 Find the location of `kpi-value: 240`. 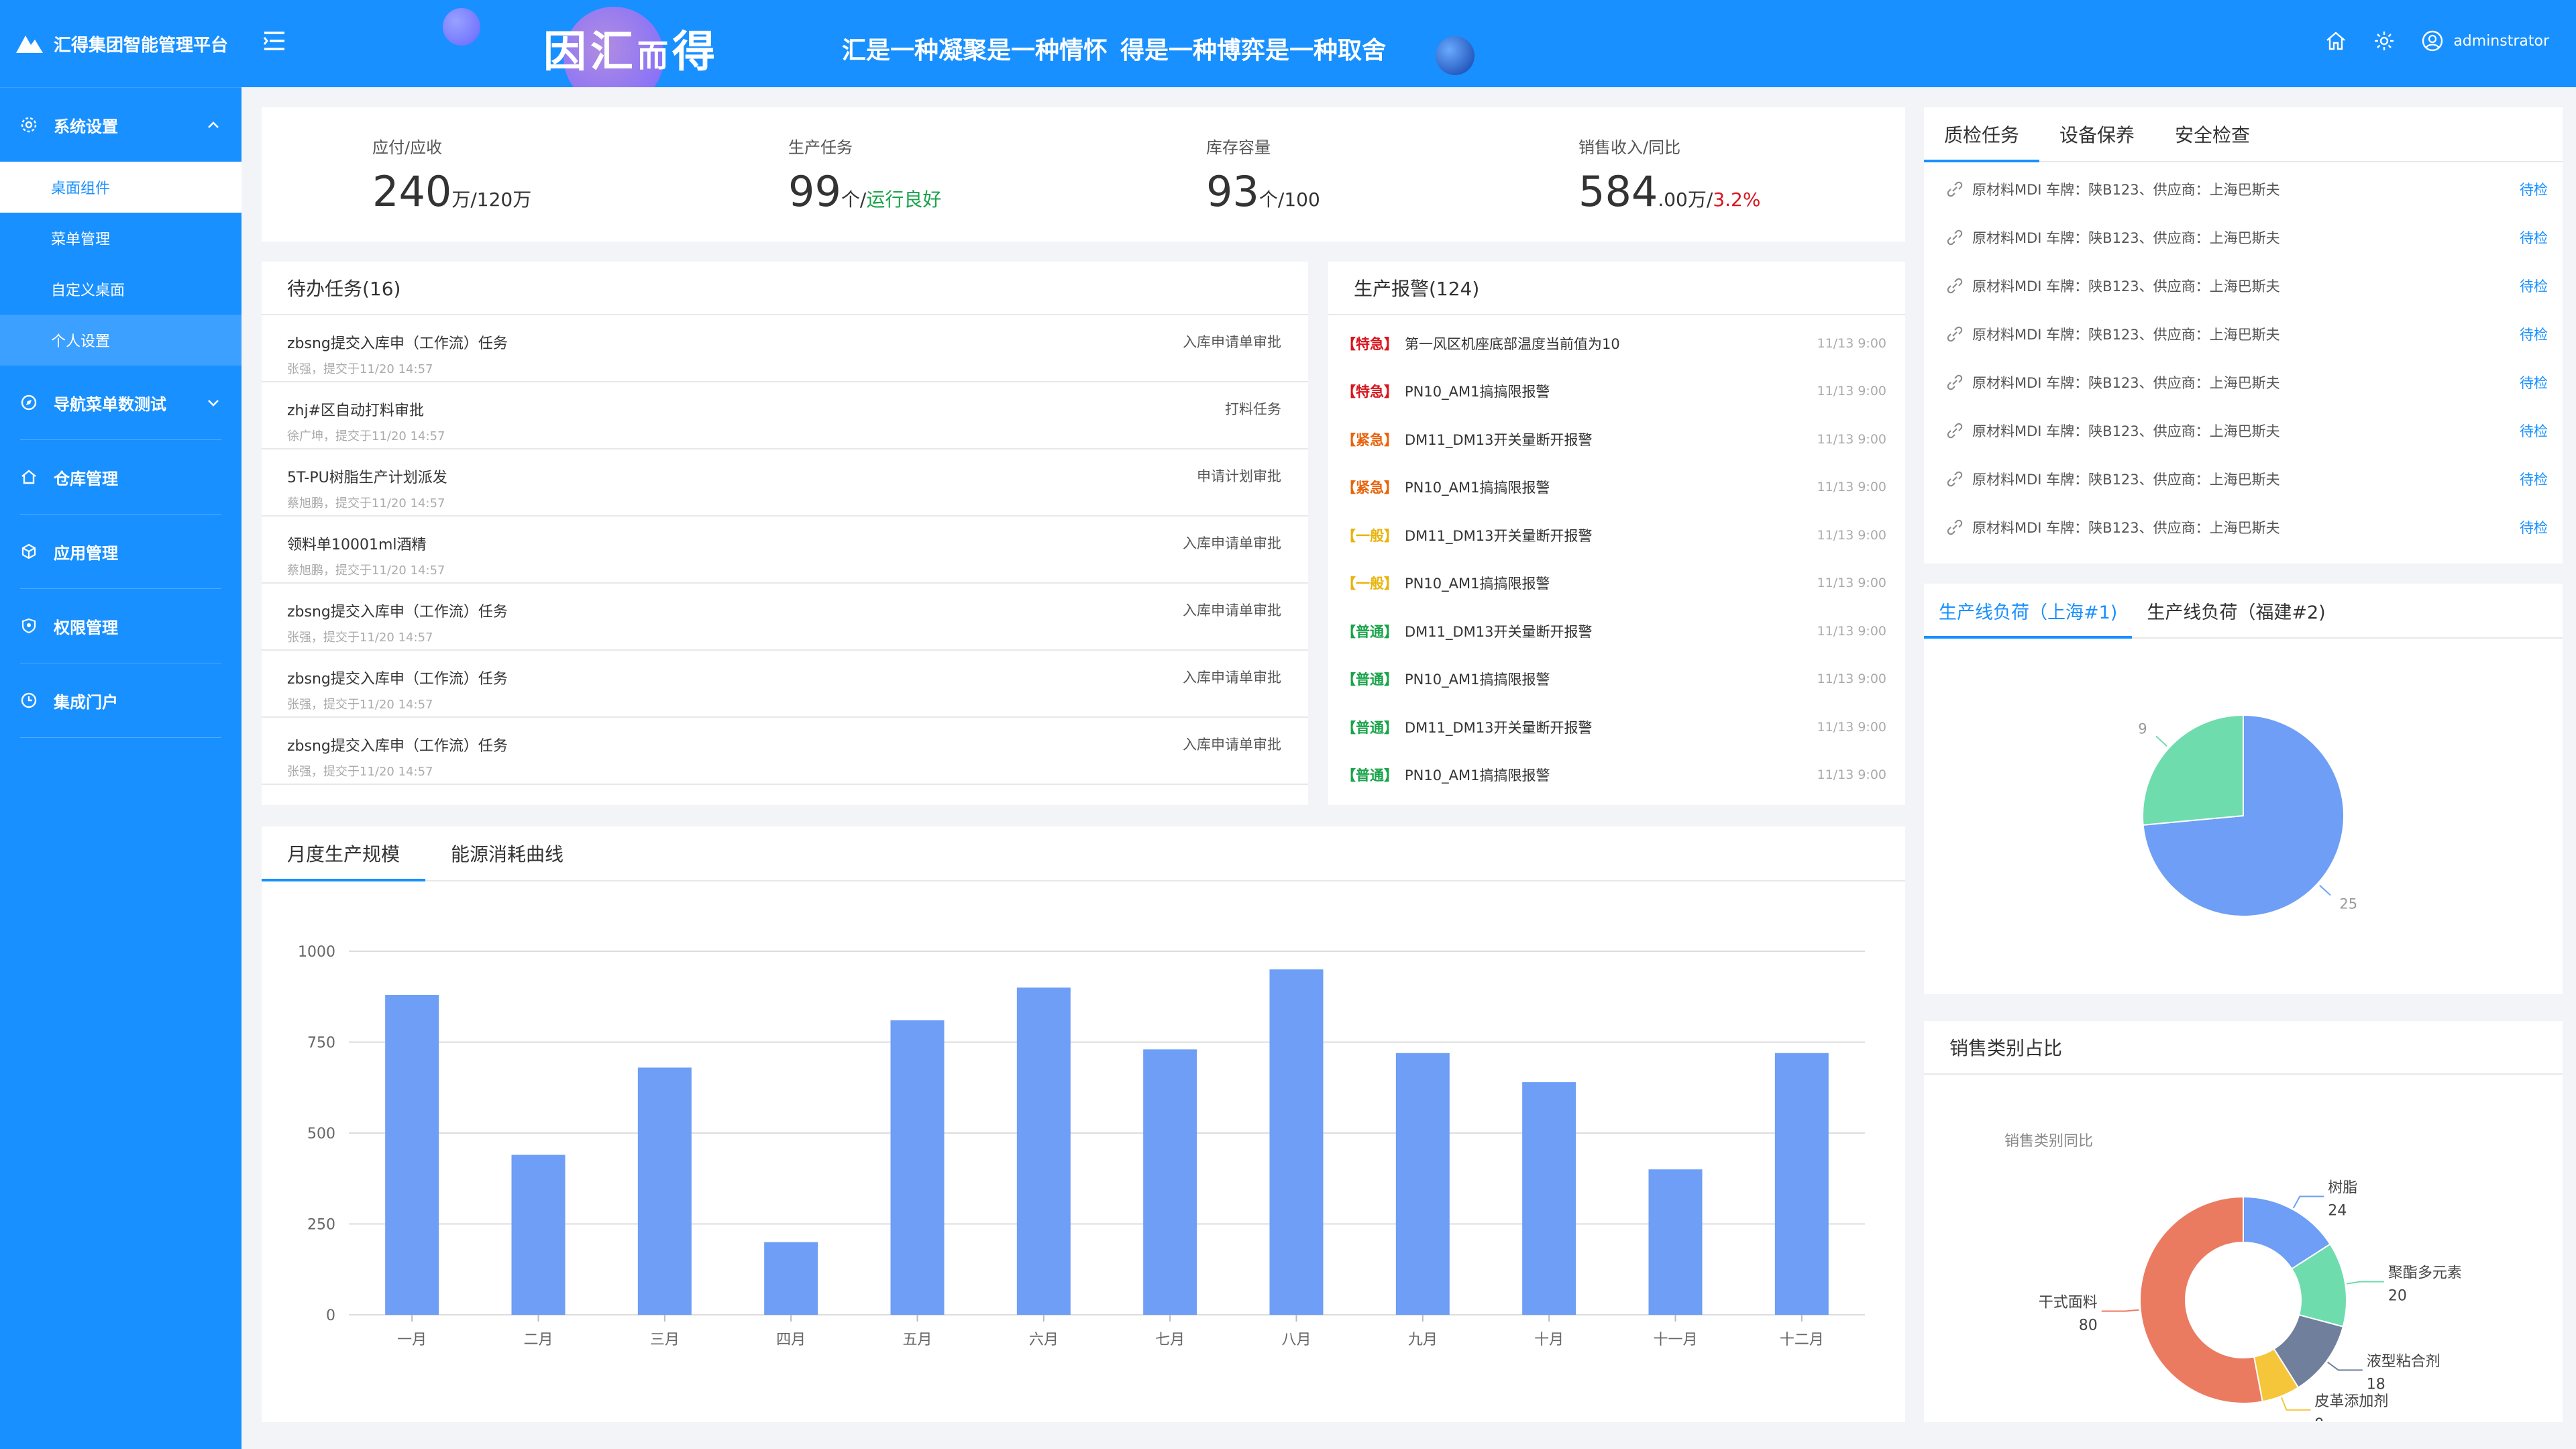

kpi-value: 240 is located at coordinates (412, 191).